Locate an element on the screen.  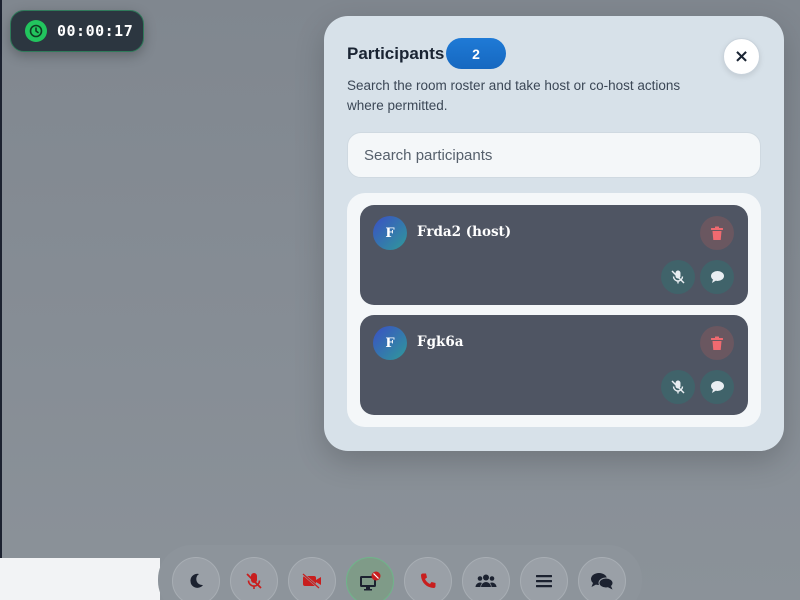
participants-button is located at coordinates (486, 578).